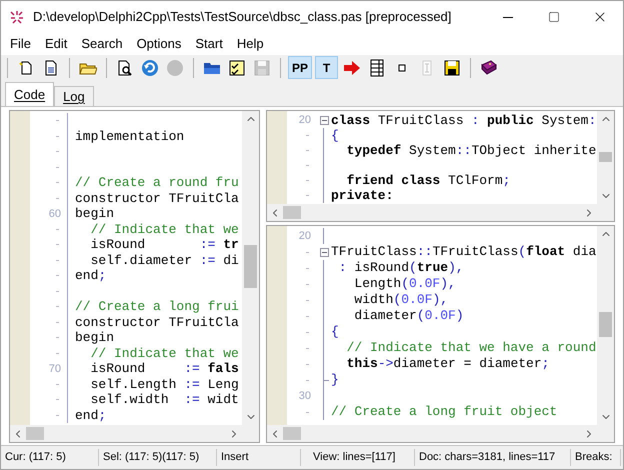  Describe the element at coordinates (150, 67) in the screenshot. I see `undo-icon` at that location.